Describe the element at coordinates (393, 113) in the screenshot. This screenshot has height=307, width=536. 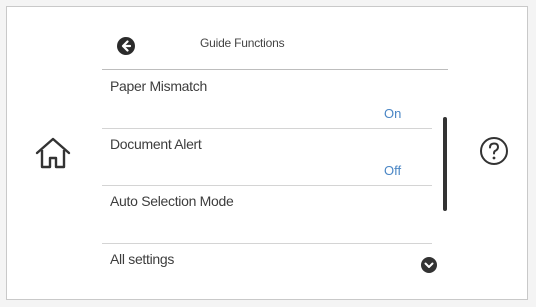
I see `paper-mismatch-value: On` at that location.